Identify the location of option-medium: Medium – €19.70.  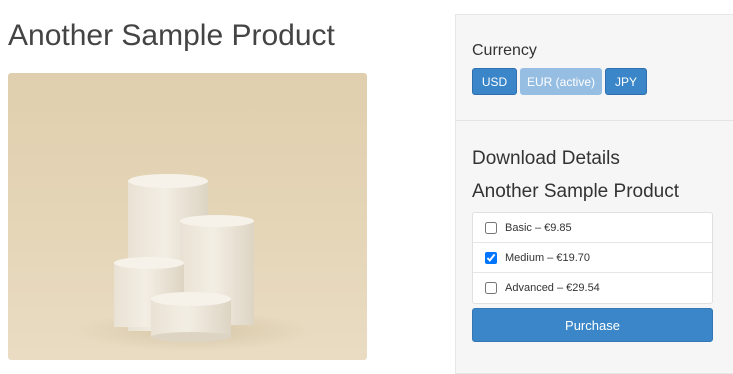
(592, 258).